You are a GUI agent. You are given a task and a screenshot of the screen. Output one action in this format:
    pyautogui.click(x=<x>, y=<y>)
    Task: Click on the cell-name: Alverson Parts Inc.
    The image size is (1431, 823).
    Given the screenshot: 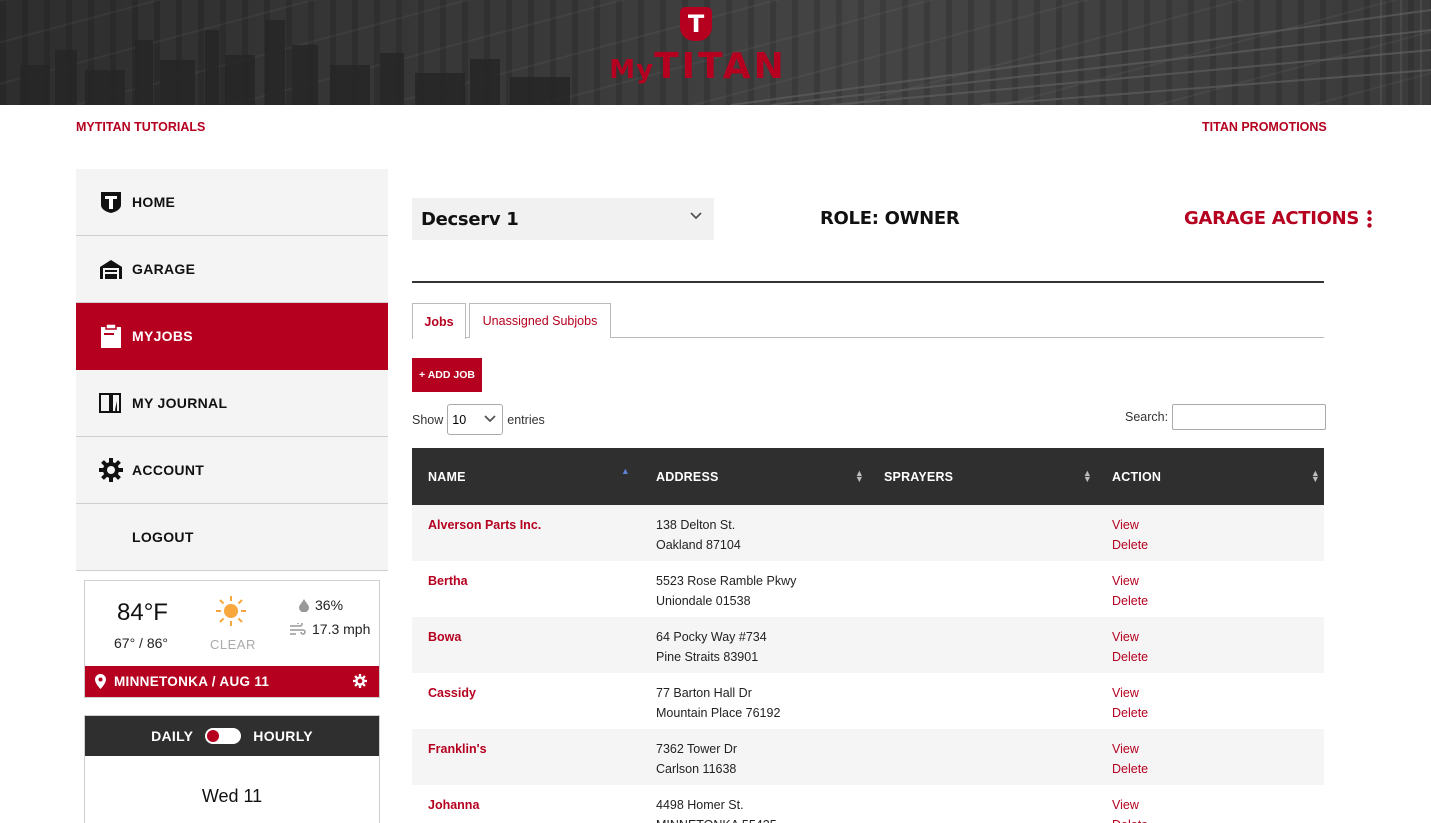 What is the action you would take?
    pyautogui.click(x=526, y=533)
    